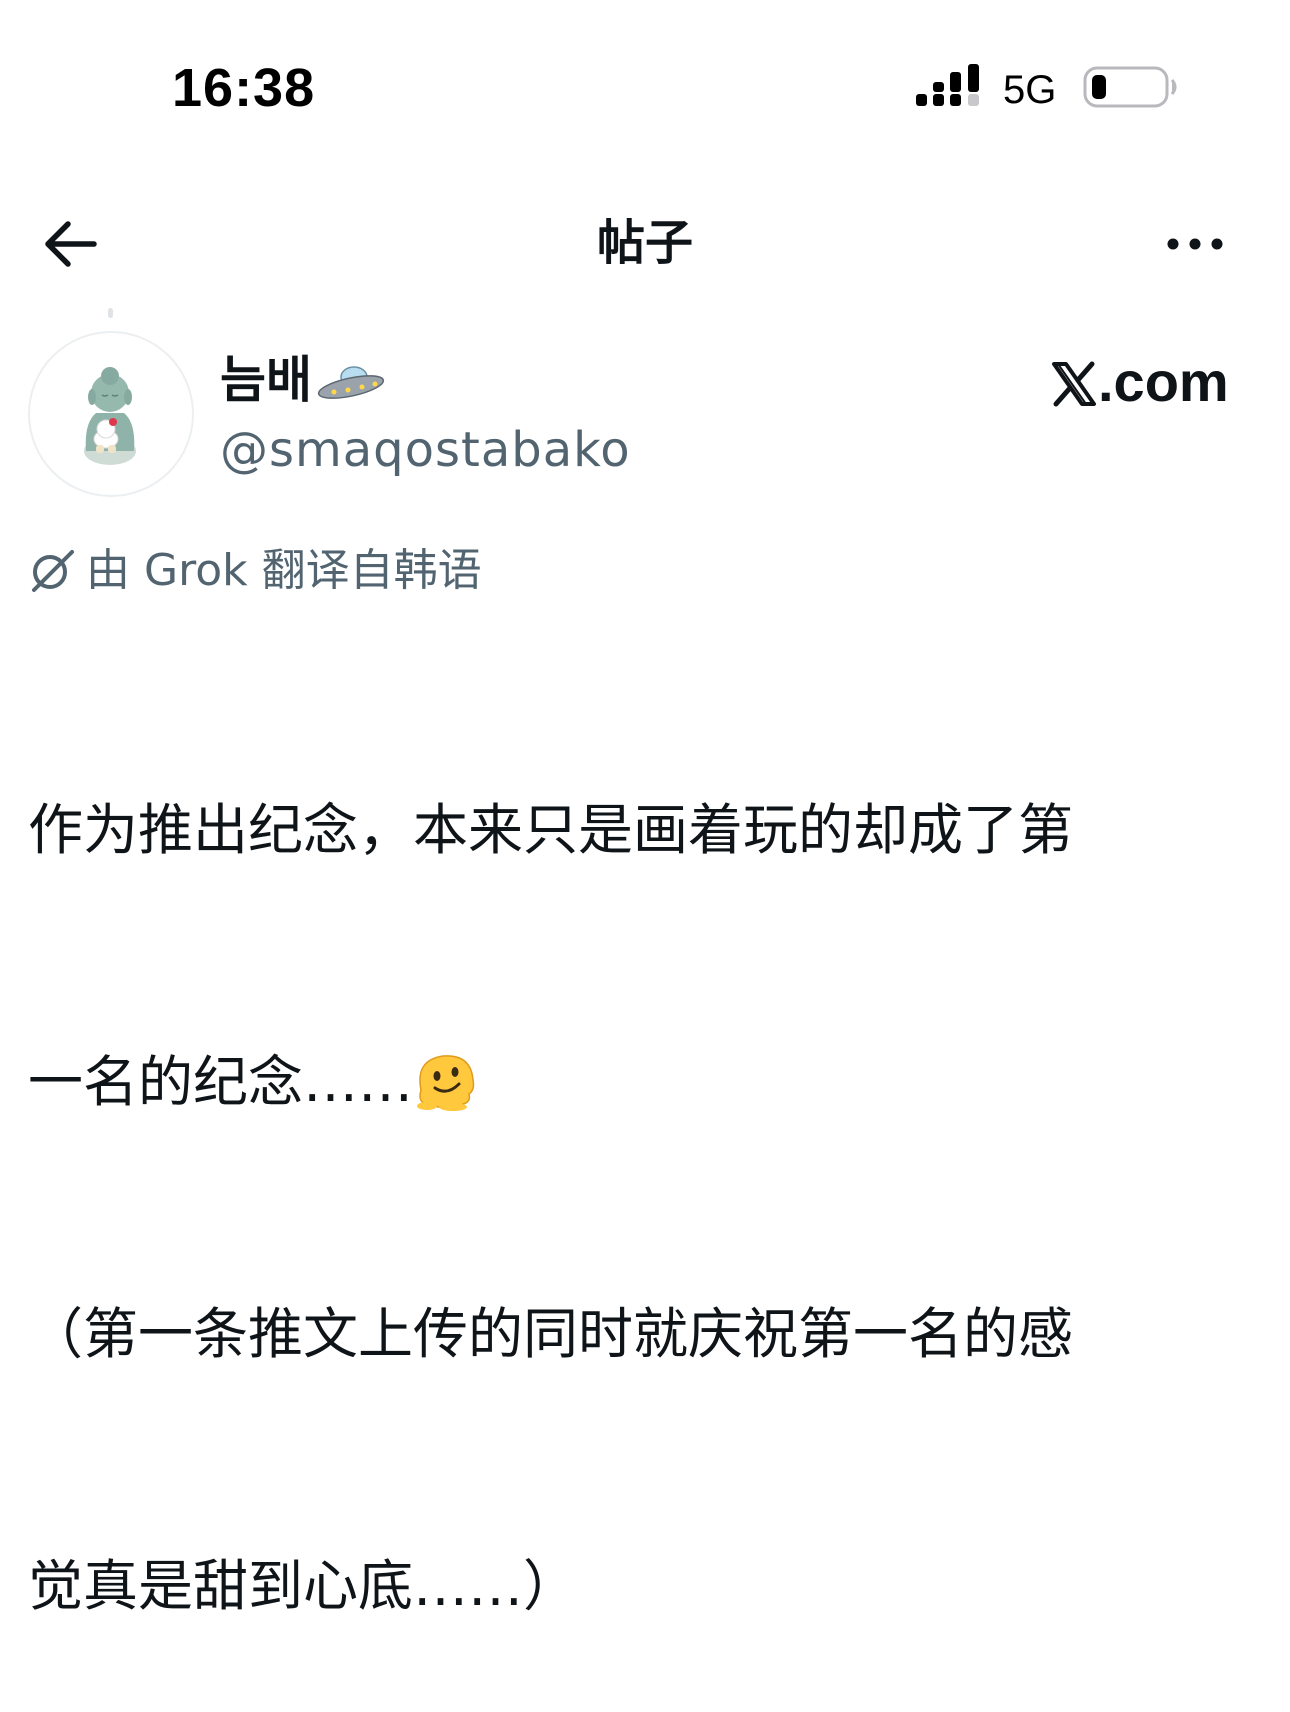  Describe the element at coordinates (425, 450) in the screenshot. I see `author-handle: @smaqostabako` at that location.